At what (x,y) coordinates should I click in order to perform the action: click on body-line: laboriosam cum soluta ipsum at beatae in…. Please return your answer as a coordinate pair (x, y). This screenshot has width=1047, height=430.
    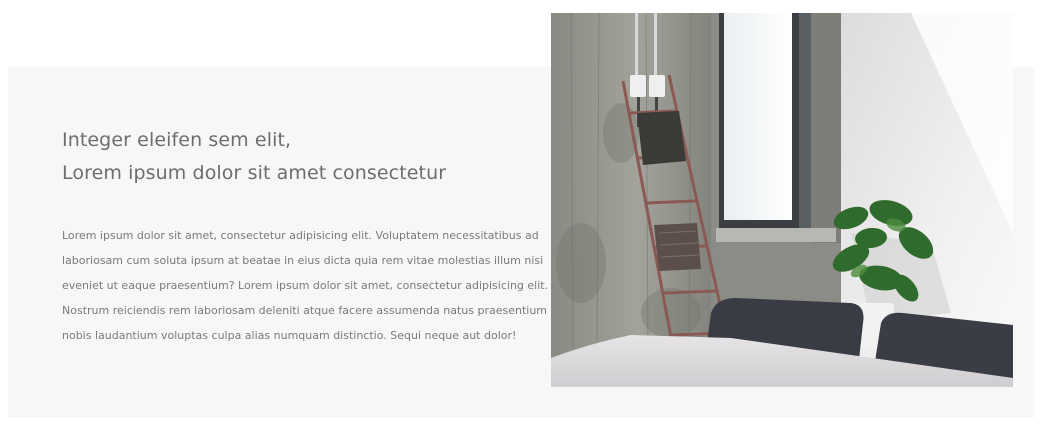
    Looking at the image, I should click on (303, 260).